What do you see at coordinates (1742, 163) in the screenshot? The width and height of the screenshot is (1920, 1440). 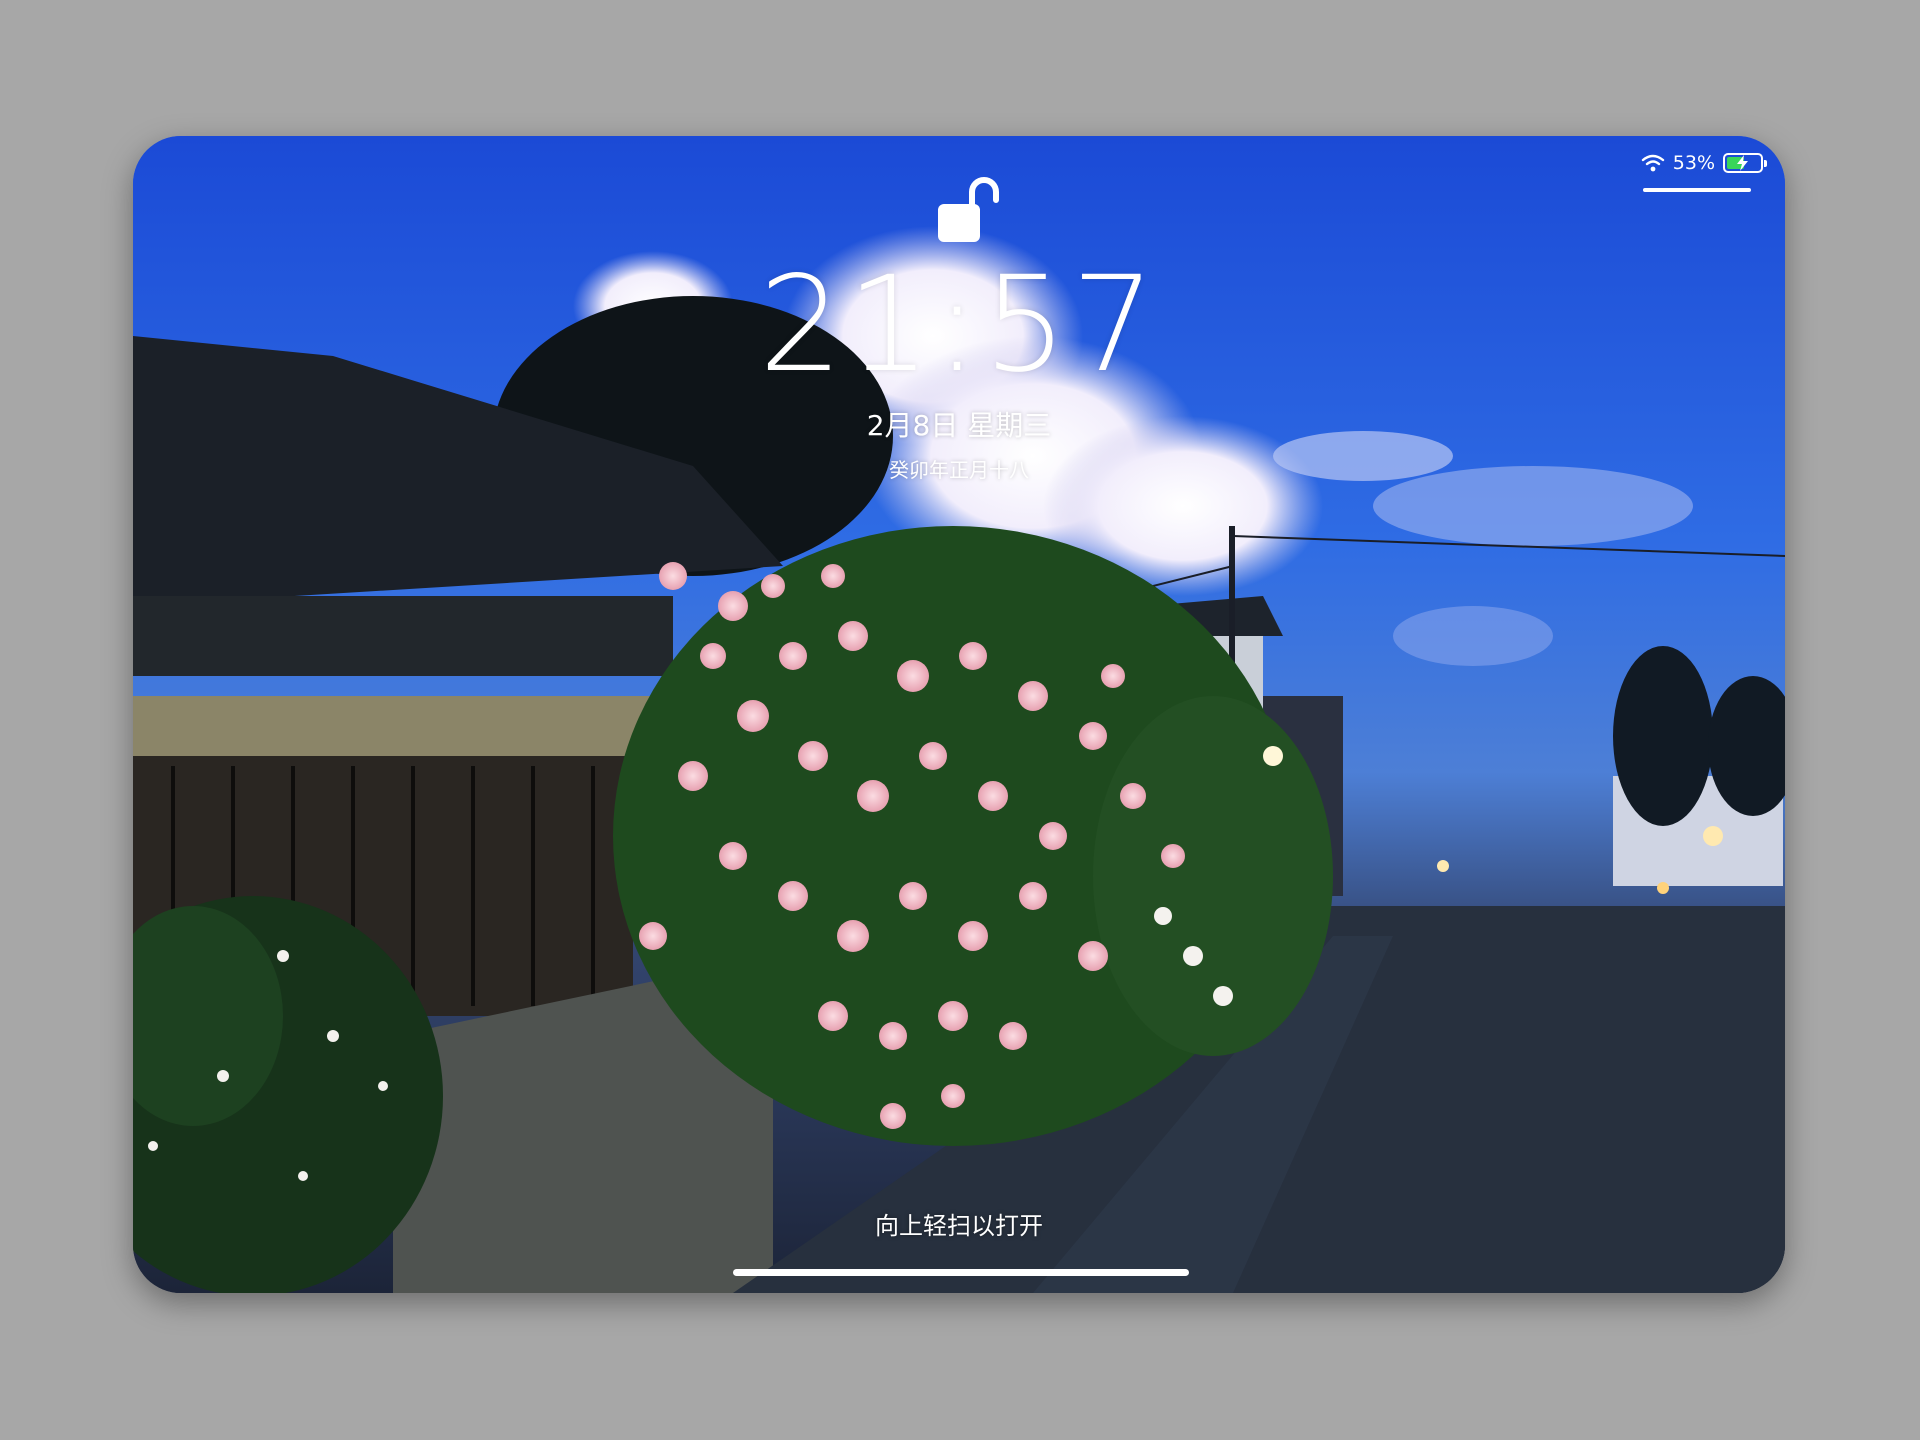 I see `charging-bolt-icon` at bounding box center [1742, 163].